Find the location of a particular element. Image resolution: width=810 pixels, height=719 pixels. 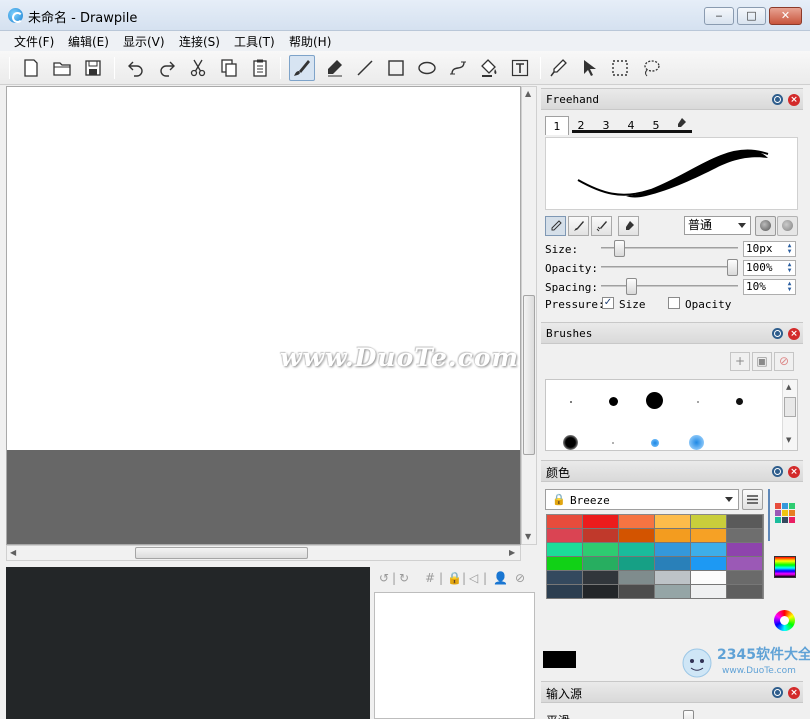

layer-grid-icon: # is located at coordinates (430, 578).